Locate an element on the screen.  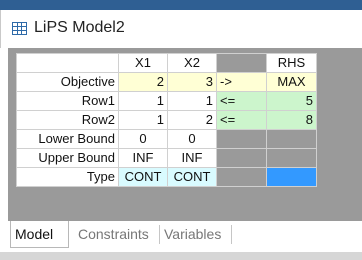
tab-constraints: Constraints is located at coordinates (113, 234).